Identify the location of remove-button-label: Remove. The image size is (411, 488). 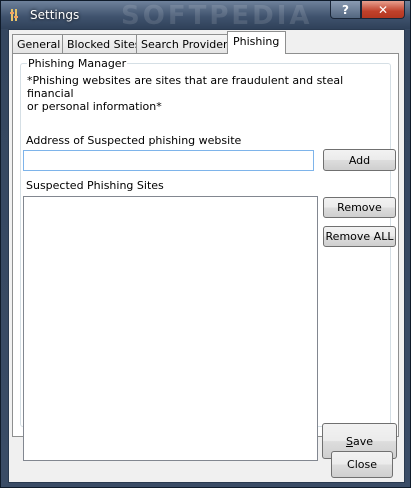
(359, 207).